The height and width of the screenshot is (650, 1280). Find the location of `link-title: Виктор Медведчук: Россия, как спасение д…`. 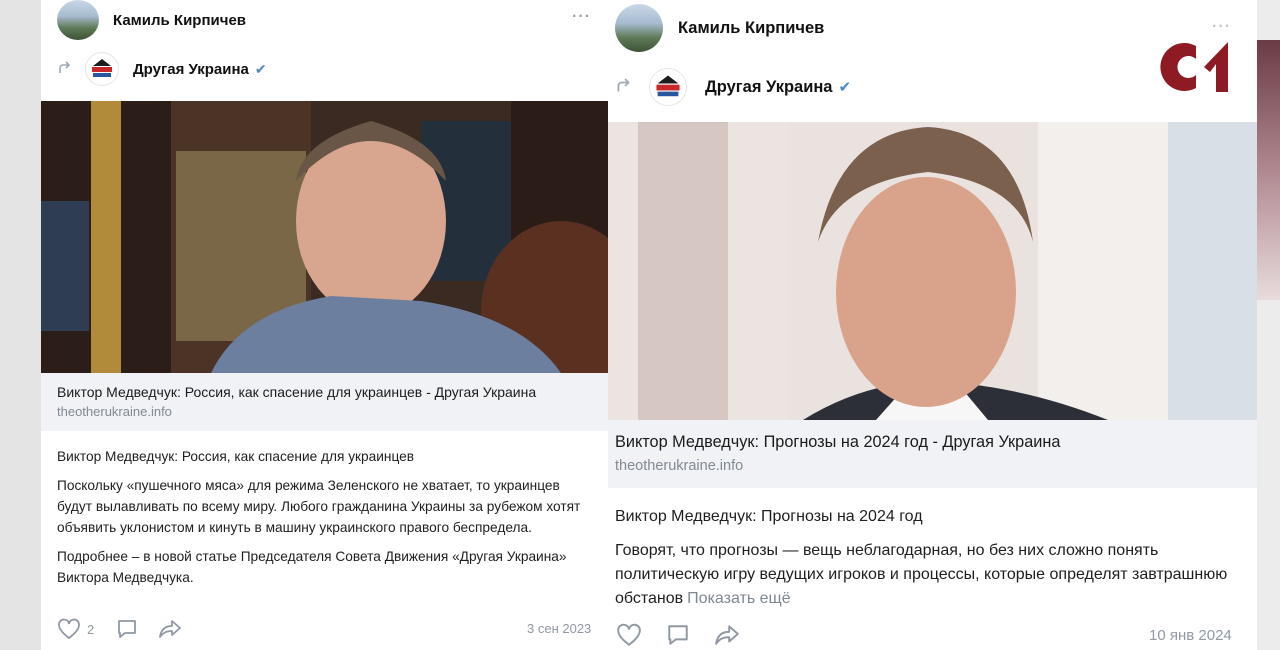

link-title: Виктор Медведчук: Россия, как спасение д… is located at coordinates (296, 392).